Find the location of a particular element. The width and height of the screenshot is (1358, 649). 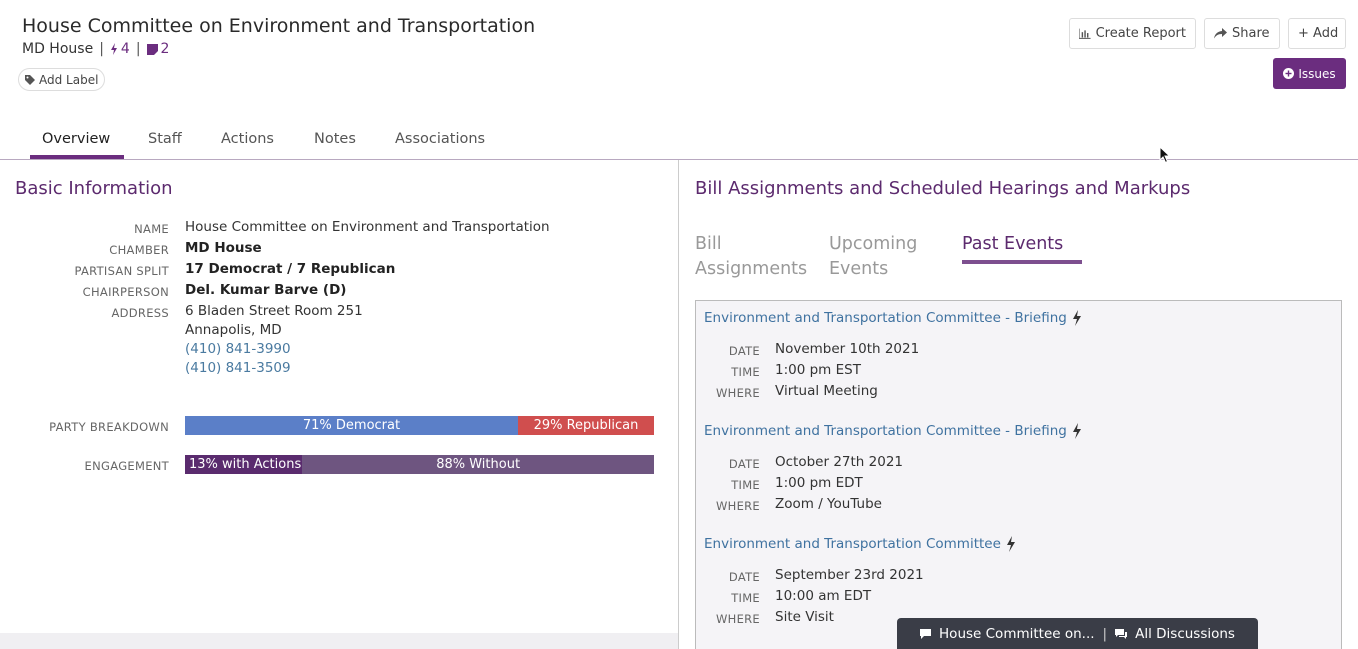

info-label-address: ADDRESS is located at coordinates (140, 313).